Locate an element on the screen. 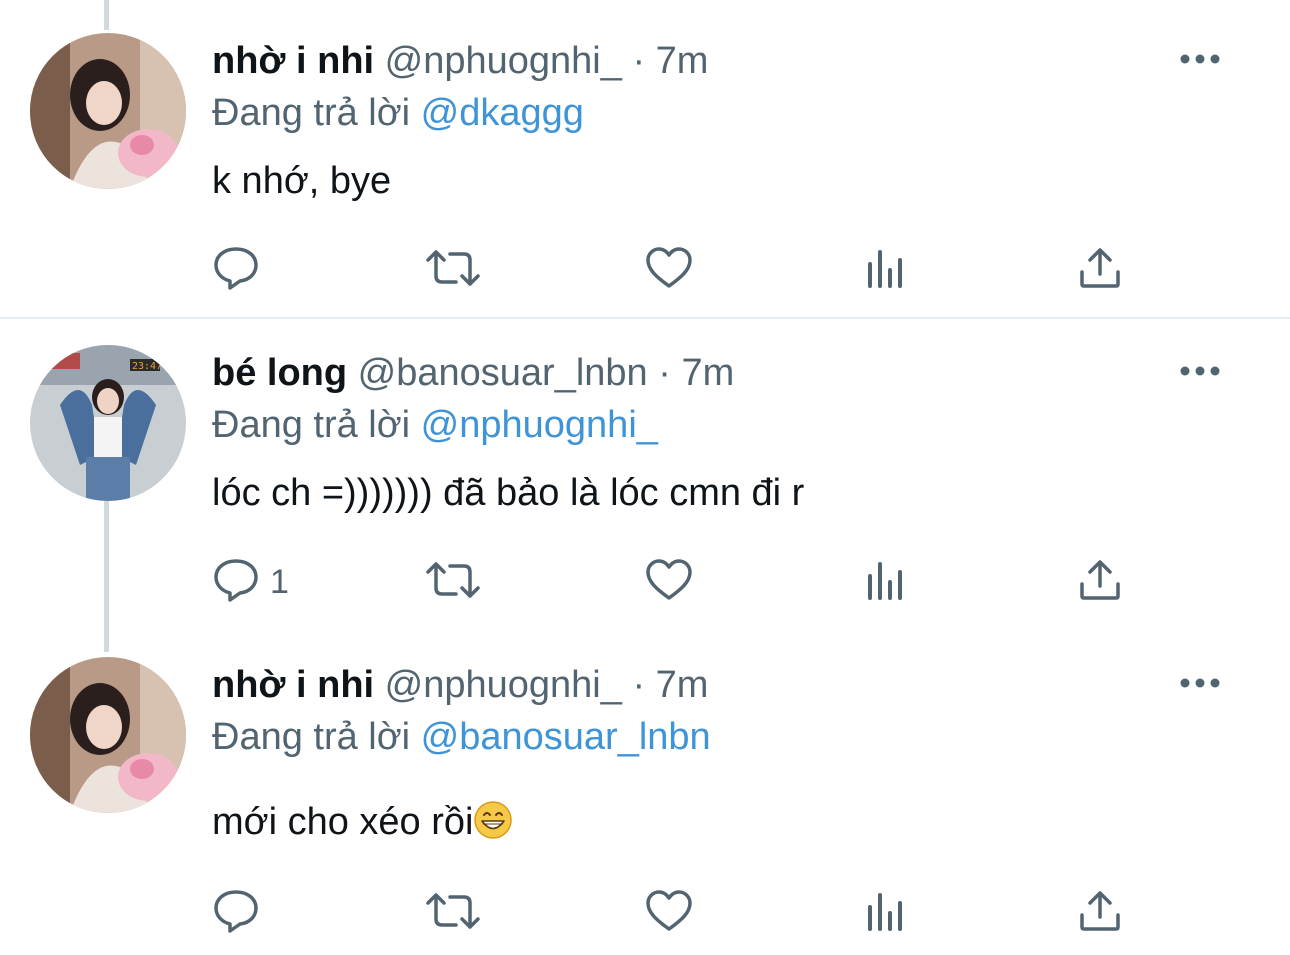  replying-to: Đang trả lời @nphuognhi_ is located at coordinates (435, 425).